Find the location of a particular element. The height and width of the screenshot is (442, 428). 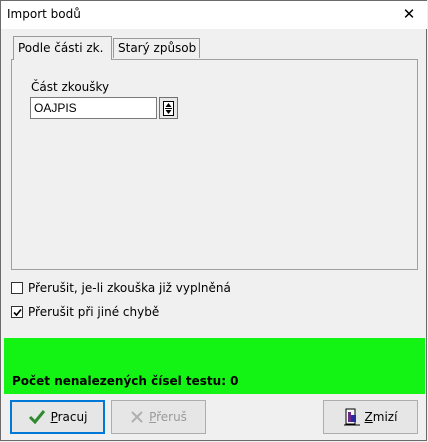

picker-button is located at coordinates (168, 108).